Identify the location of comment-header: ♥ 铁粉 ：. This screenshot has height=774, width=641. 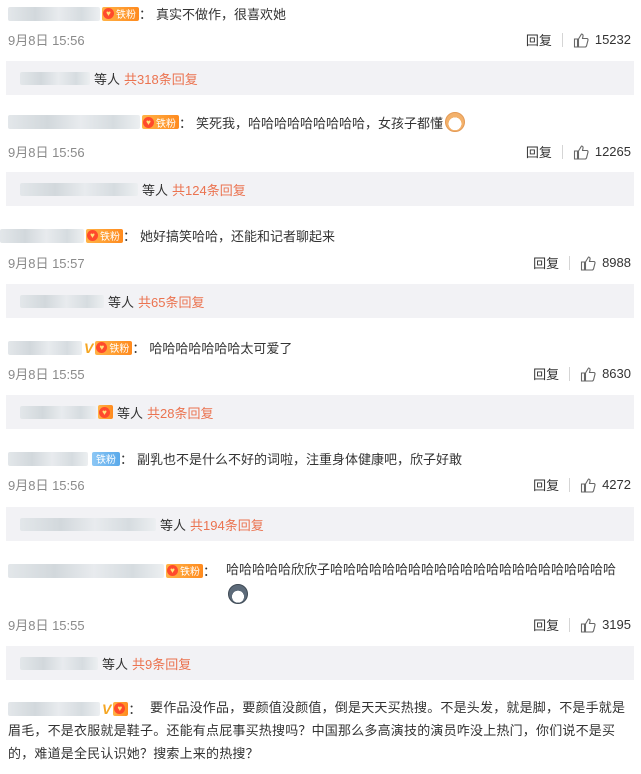
(114, 570).